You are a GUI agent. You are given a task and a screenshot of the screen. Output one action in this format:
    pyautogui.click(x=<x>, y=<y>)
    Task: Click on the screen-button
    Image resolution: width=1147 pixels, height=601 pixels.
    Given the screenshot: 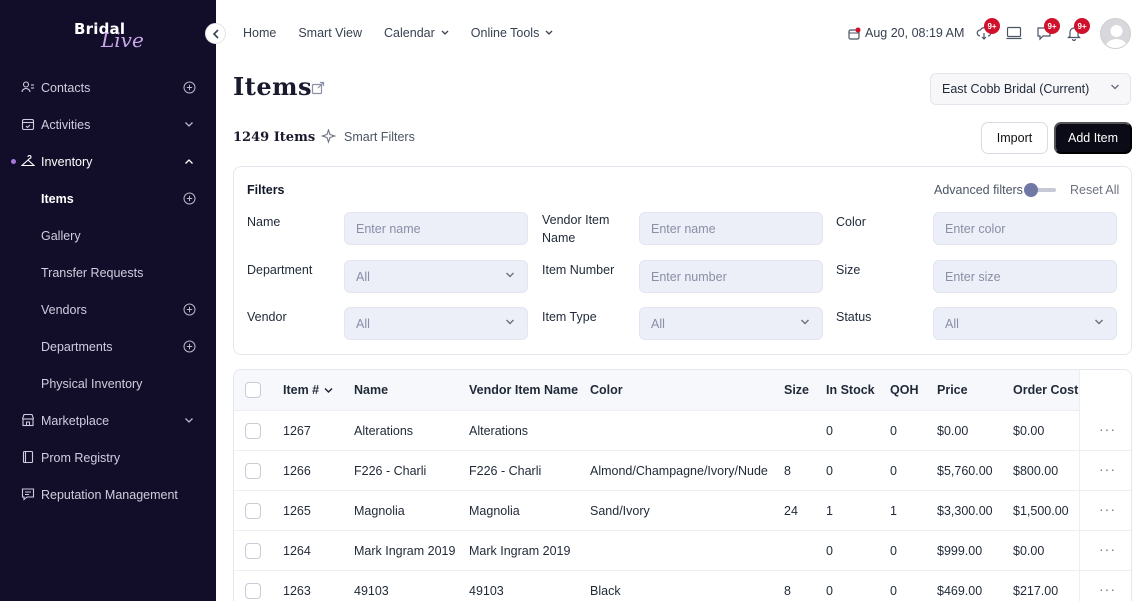 What is the action you would take?
    pyautogui.click(x=1014, y=33)
    